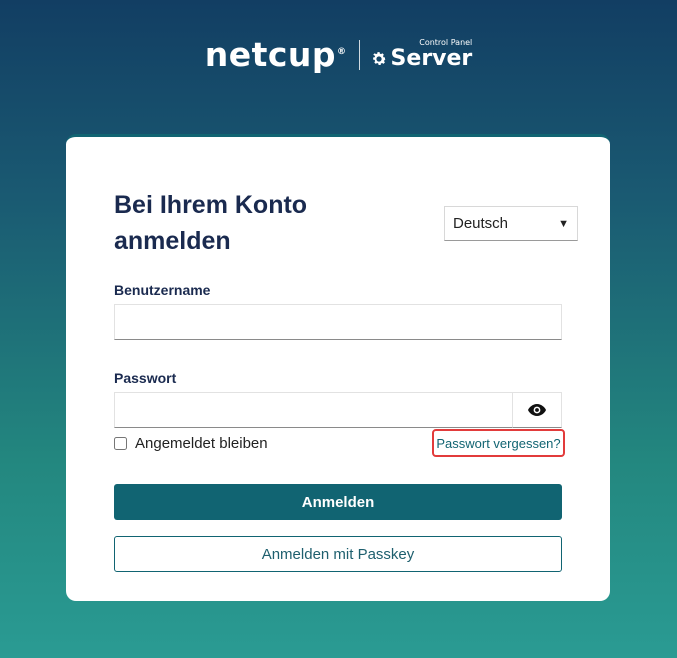  Describe the element at coordinates (338, 554) in the screenshot. I see `passkey-login-button: Anmelden mit Passkey` at that location.